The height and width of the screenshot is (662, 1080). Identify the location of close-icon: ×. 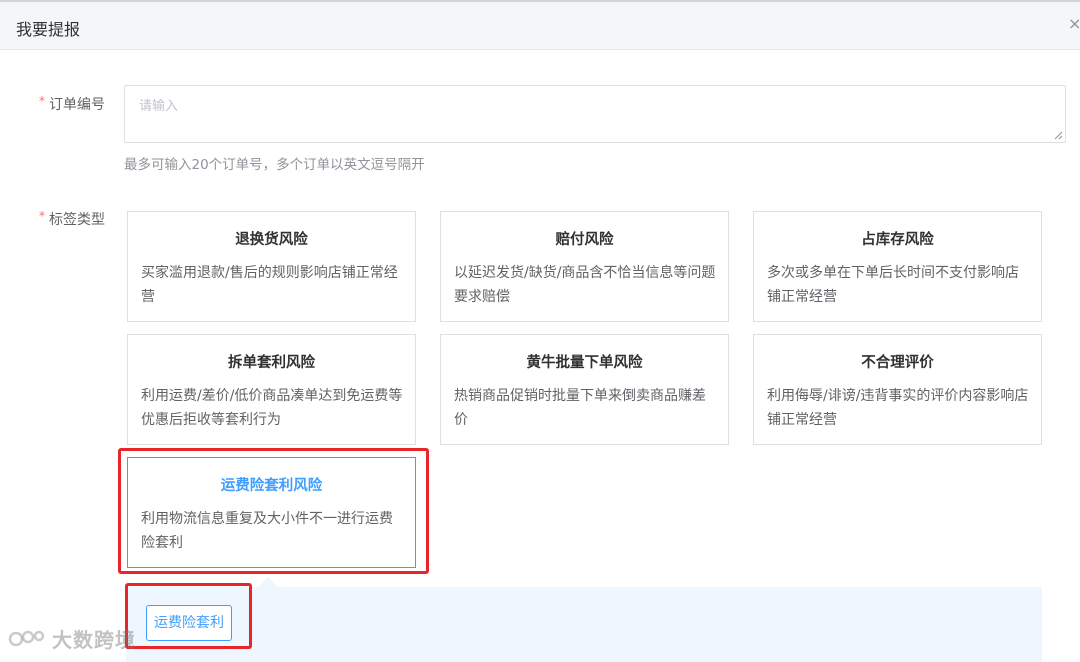
(1074, 24).